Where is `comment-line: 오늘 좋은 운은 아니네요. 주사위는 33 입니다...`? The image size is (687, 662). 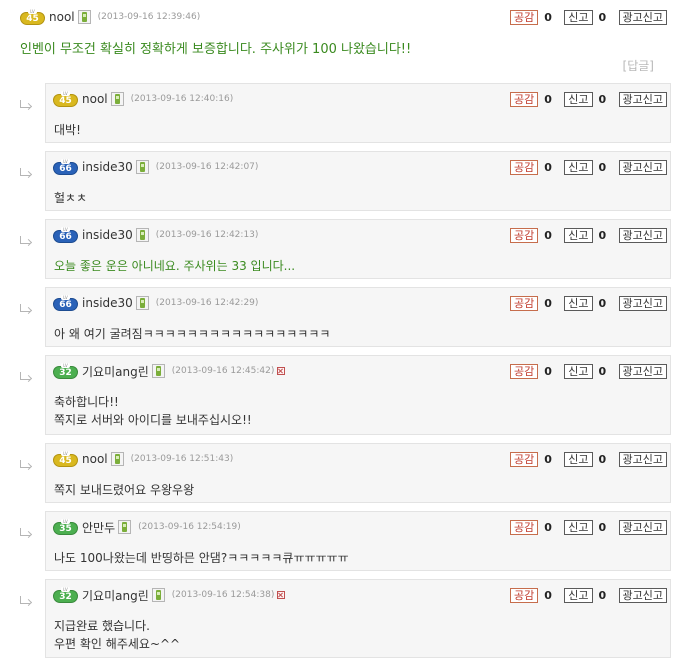 comment-line: 오늘 좋은 운은 아니네요. 주사위는 33 입니다... is located at coordinates (175, 266).